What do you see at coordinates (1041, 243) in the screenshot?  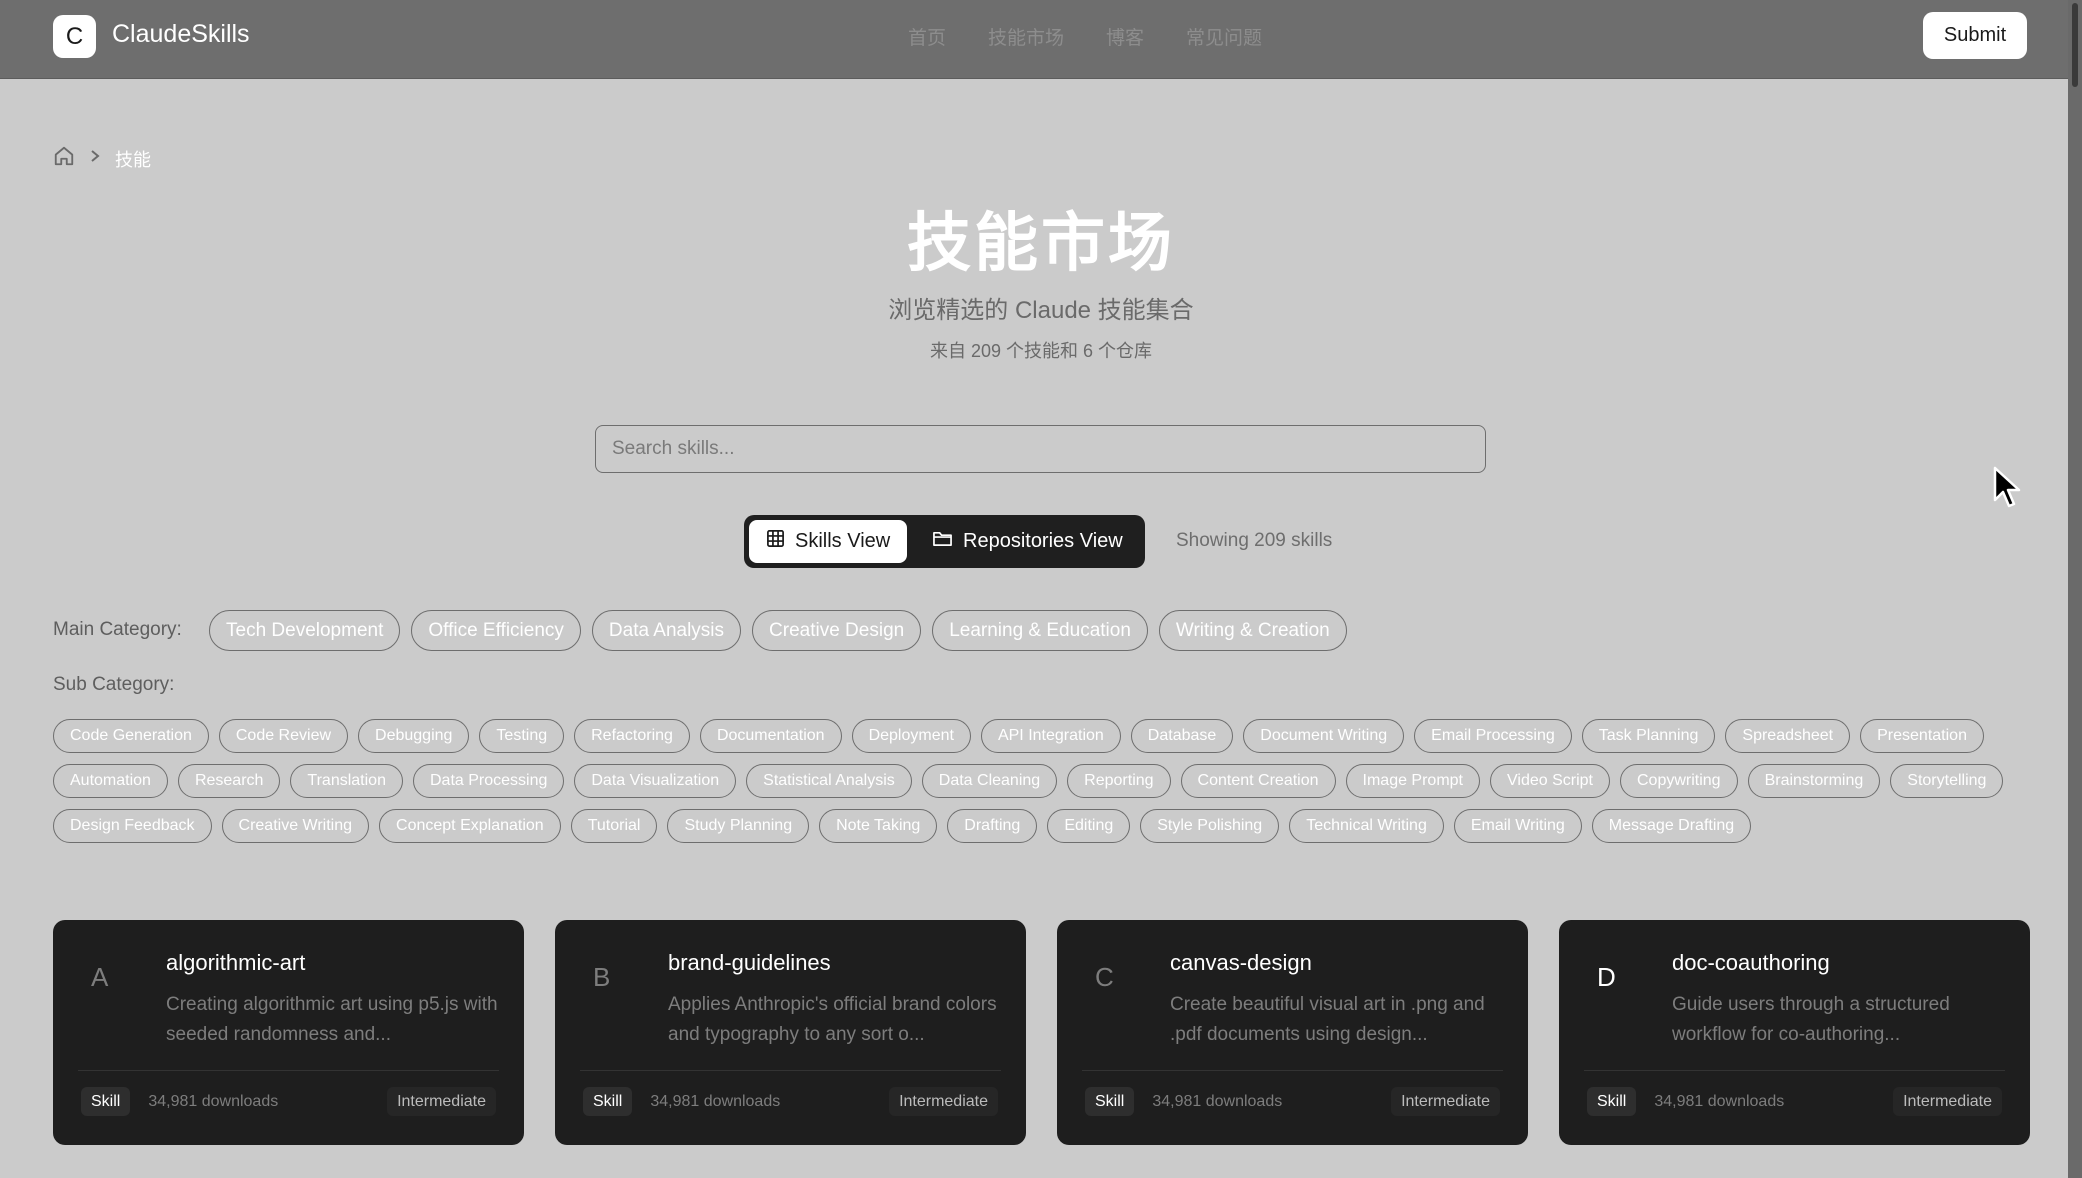 I see `page-title: 技能市场` at bounding box center [1041, 243].